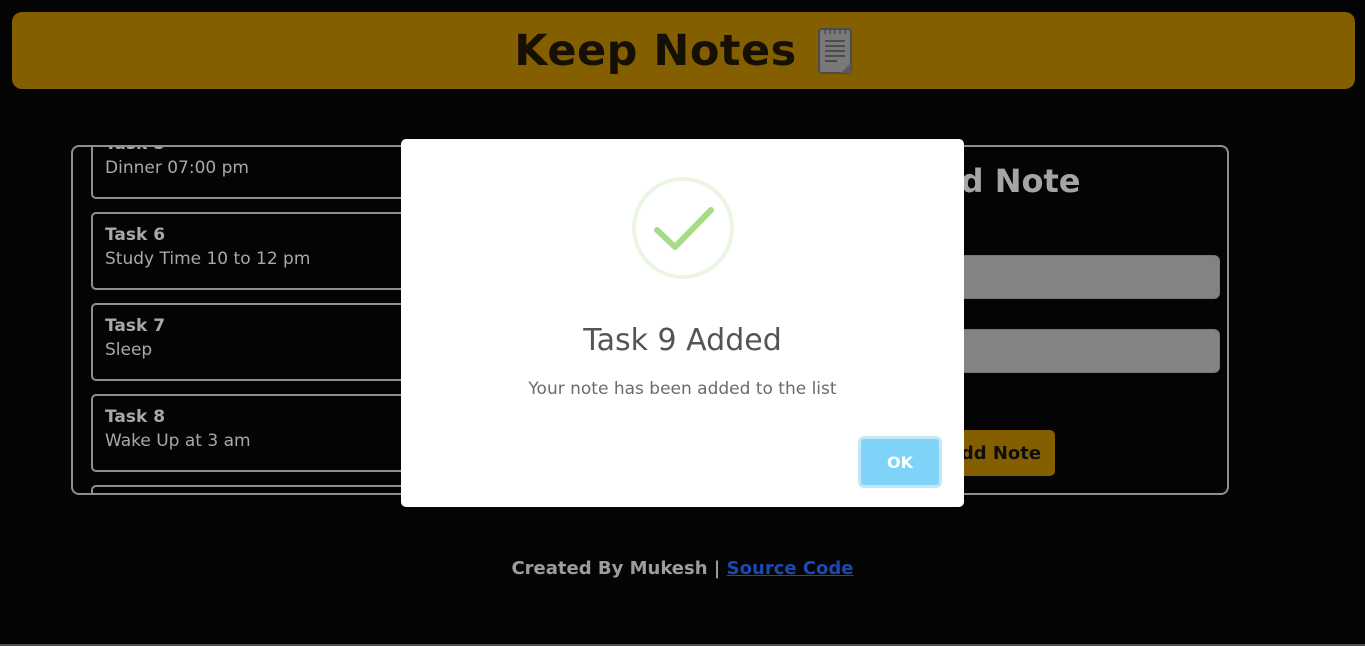  I want to click on ok-button: OK, so click(900, 462).